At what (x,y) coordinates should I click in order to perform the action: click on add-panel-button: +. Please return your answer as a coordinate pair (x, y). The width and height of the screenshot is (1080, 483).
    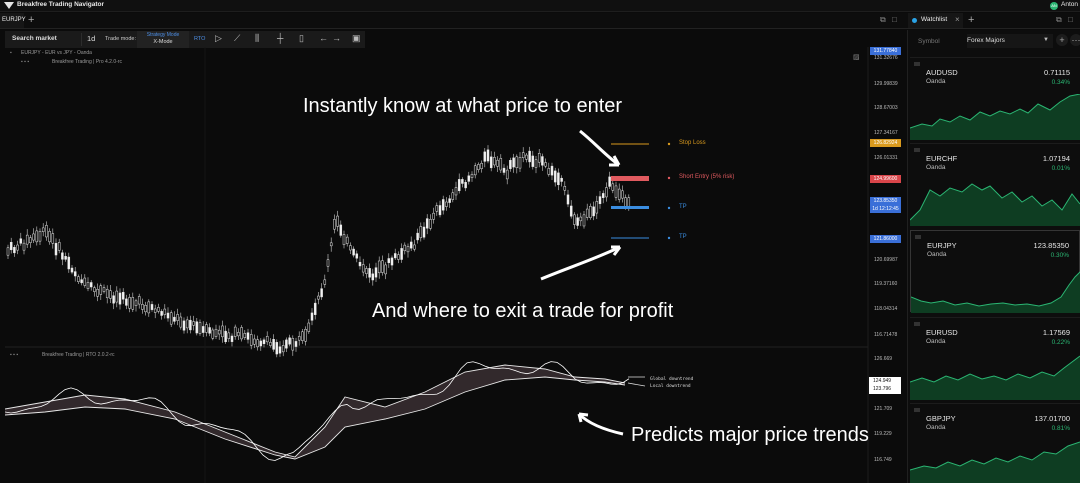
    Looking at the image, I should click on (971, 20).